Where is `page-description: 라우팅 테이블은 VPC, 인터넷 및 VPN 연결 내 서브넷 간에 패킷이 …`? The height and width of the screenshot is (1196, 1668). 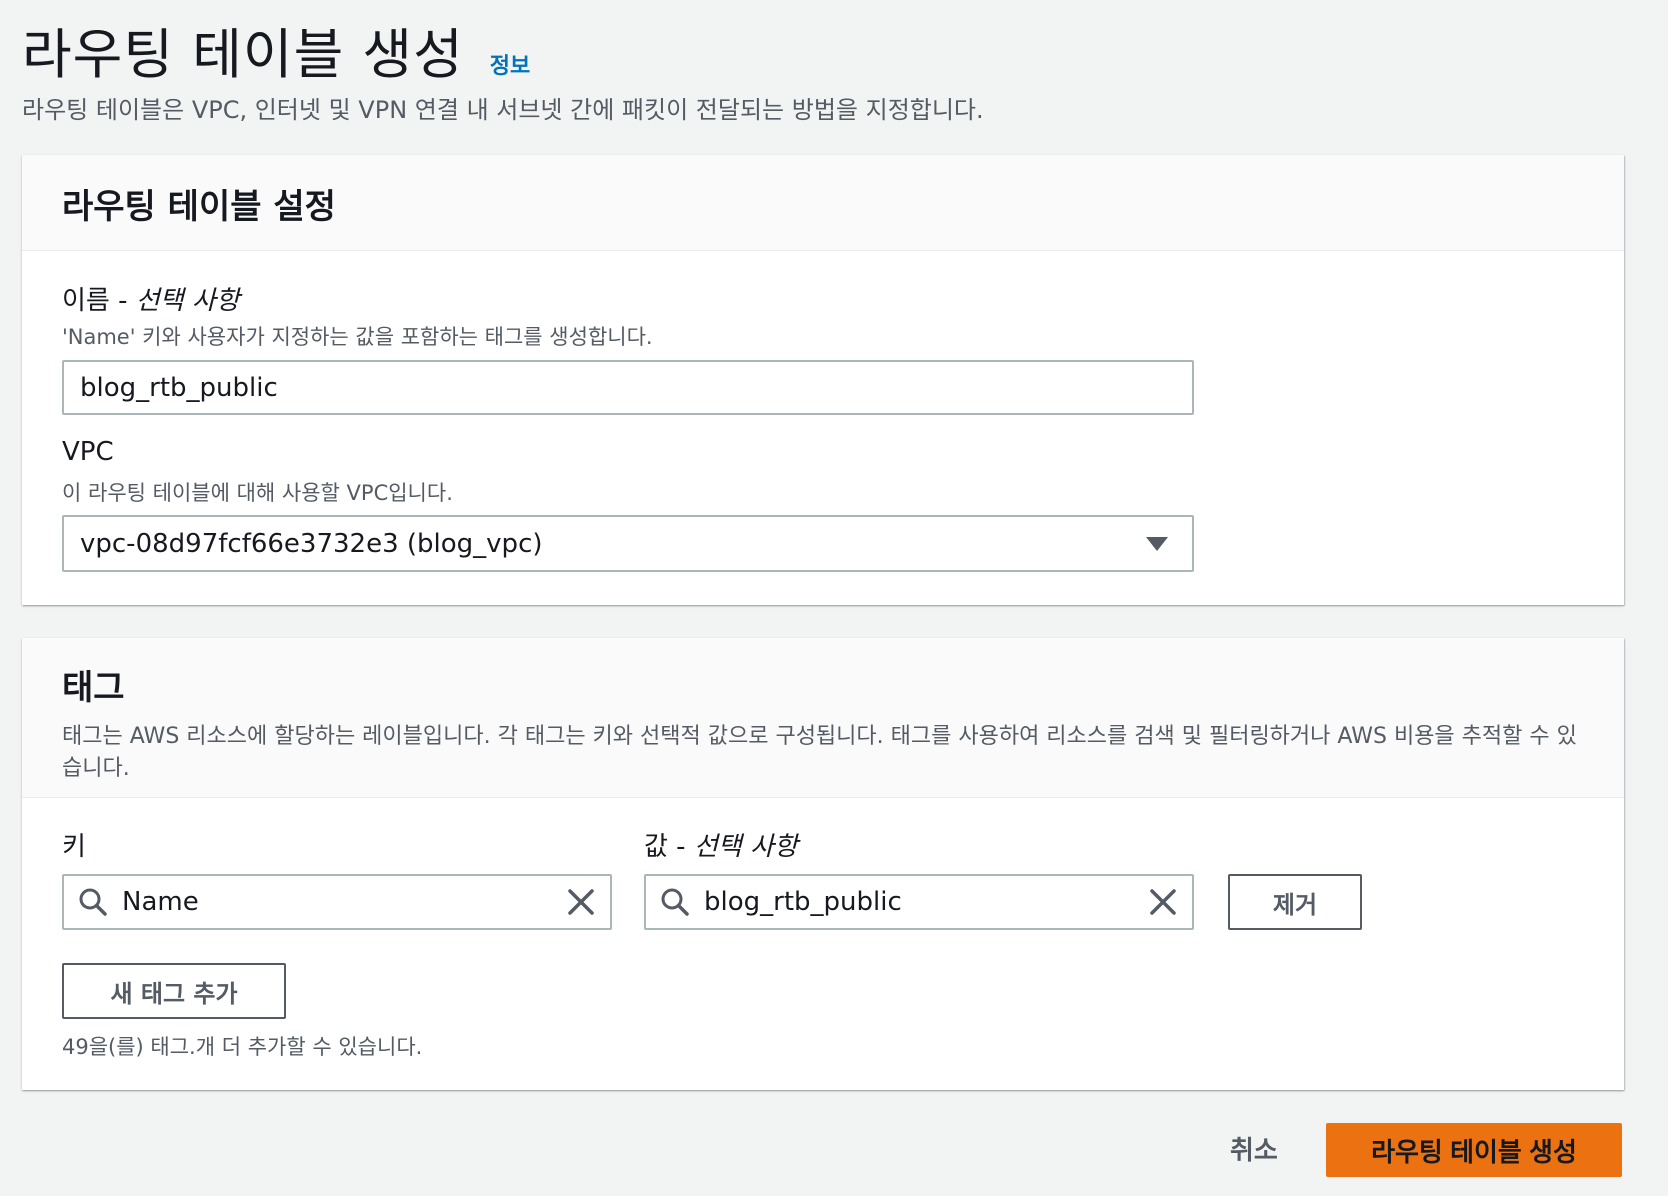
page-description: 라우팅 테이블은 VPC, 인터넷 및 VPN 연결 내 서브넷 간에 패킷이 … is located at coordinates (503, 110).